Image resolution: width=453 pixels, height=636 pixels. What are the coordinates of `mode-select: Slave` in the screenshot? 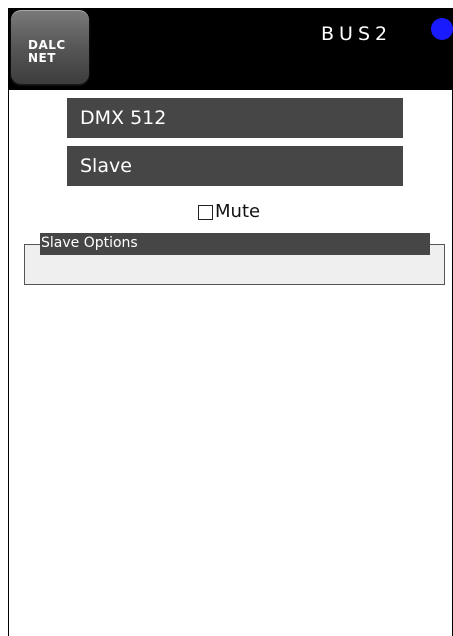 It's located at (235, 166).